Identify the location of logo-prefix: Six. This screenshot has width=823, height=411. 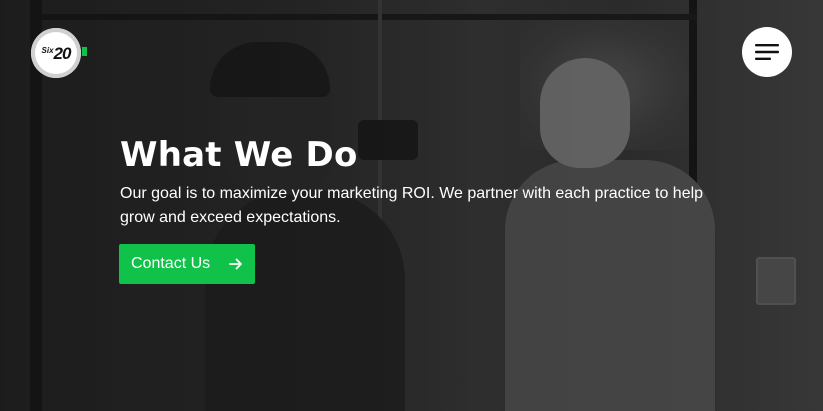
(47, 50).